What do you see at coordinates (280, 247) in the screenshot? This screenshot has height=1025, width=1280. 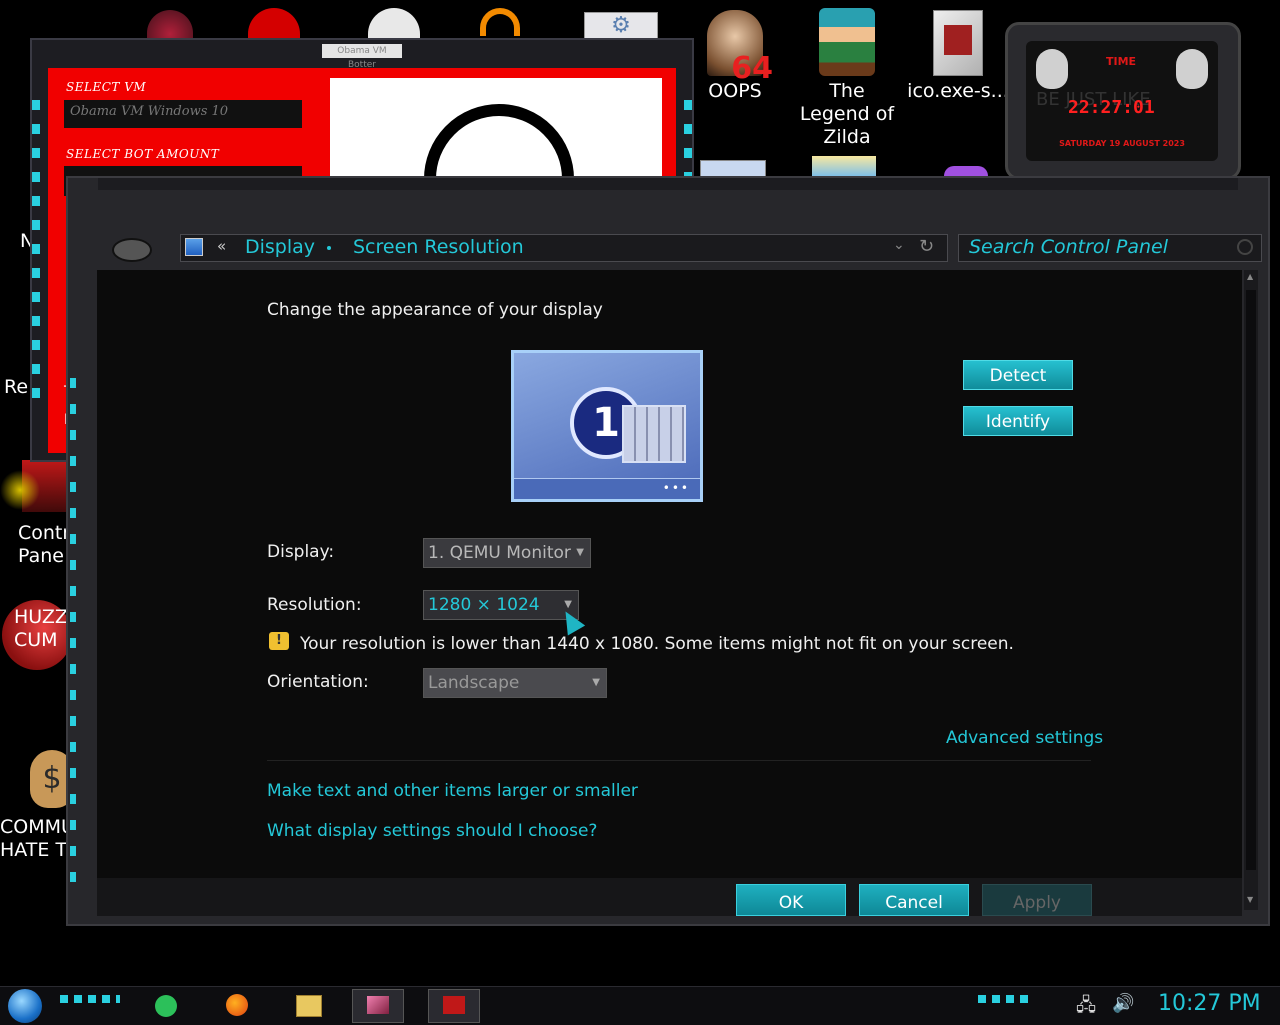 I see `breadcrumb-display: Display` at bounding box center [280, 247].